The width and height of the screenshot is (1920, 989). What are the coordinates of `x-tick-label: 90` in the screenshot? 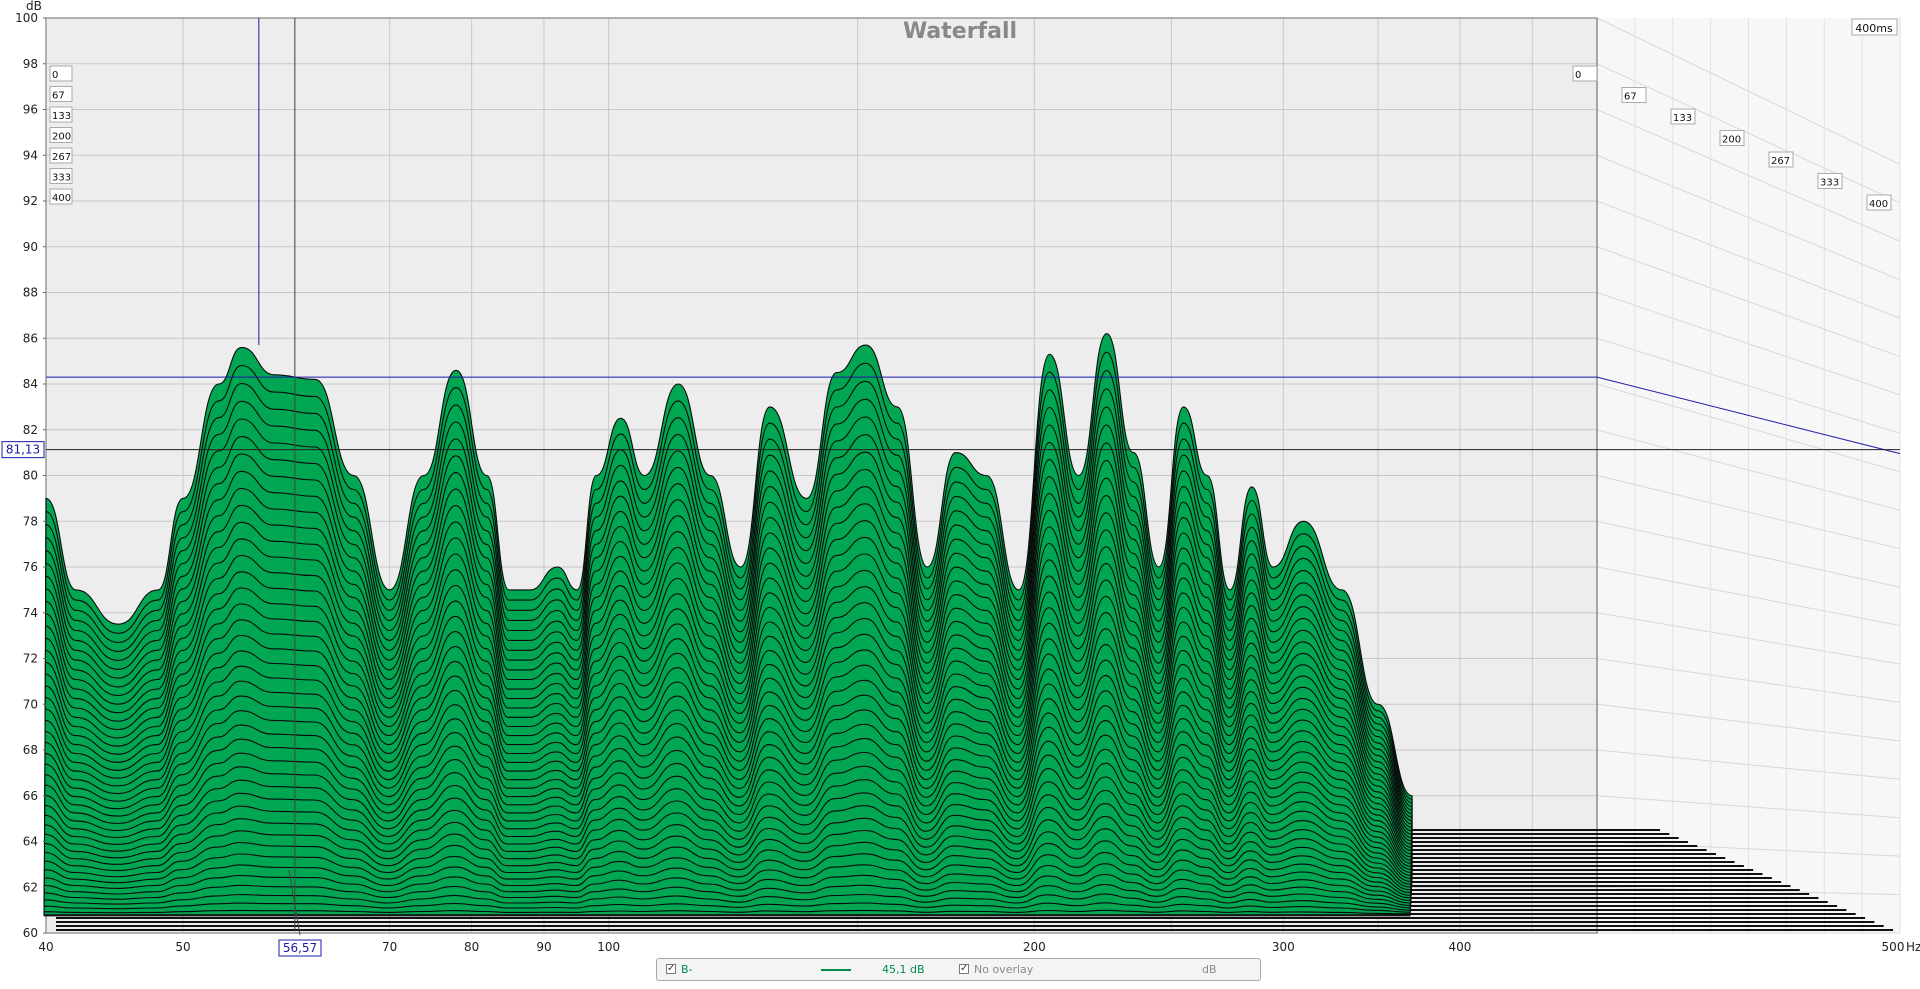 It's located at (543, 947).